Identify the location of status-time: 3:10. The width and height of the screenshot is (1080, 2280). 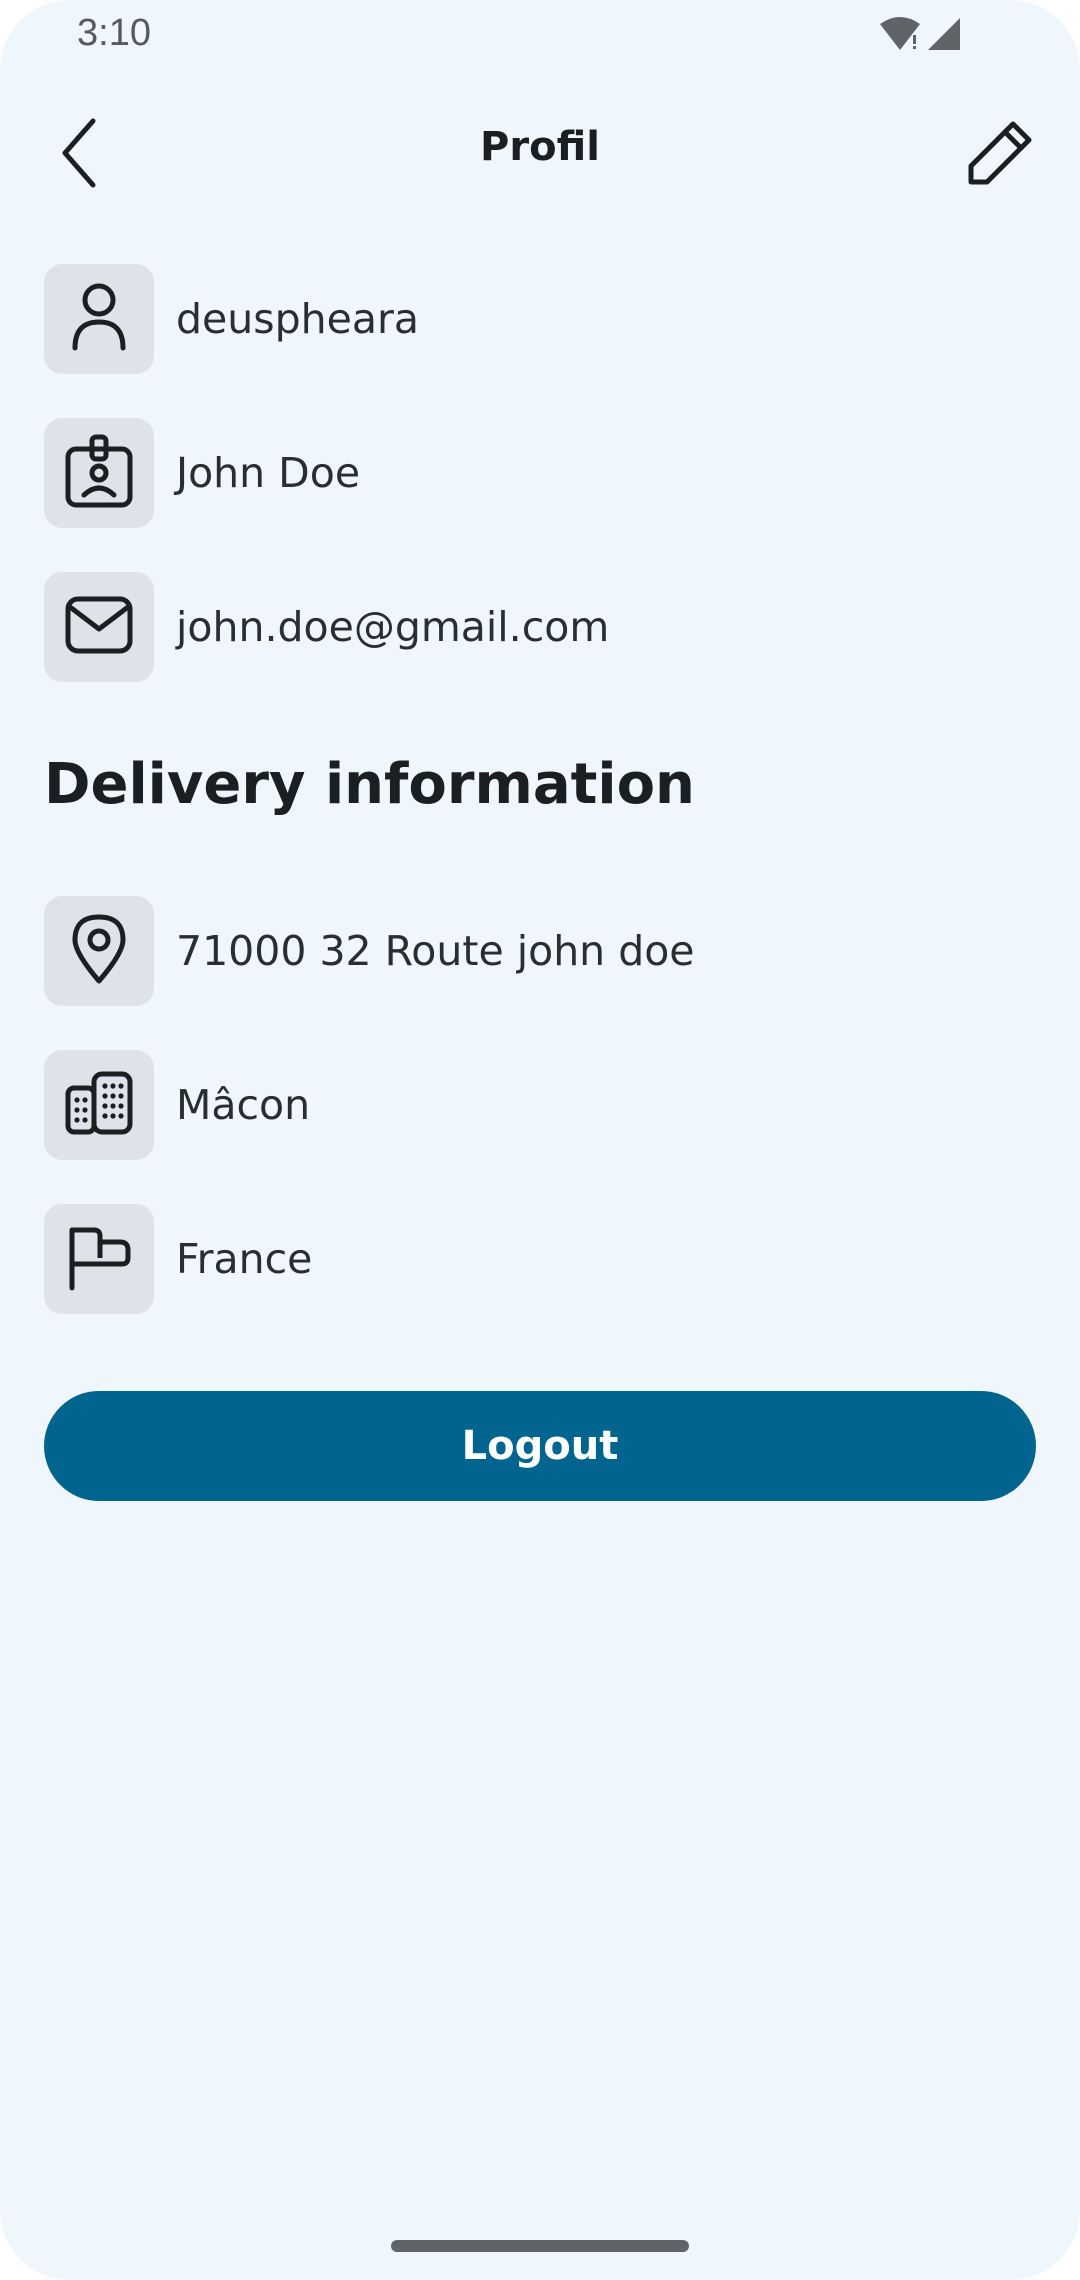
(114, 33).